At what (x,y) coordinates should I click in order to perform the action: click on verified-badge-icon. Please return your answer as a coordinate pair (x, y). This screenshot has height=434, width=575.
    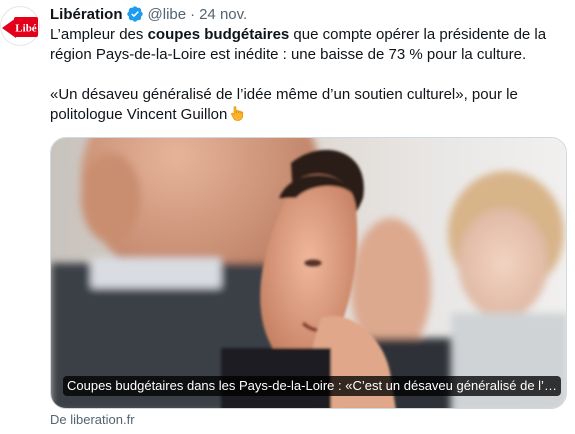
    Looking at the image, I should click on (135, 14).